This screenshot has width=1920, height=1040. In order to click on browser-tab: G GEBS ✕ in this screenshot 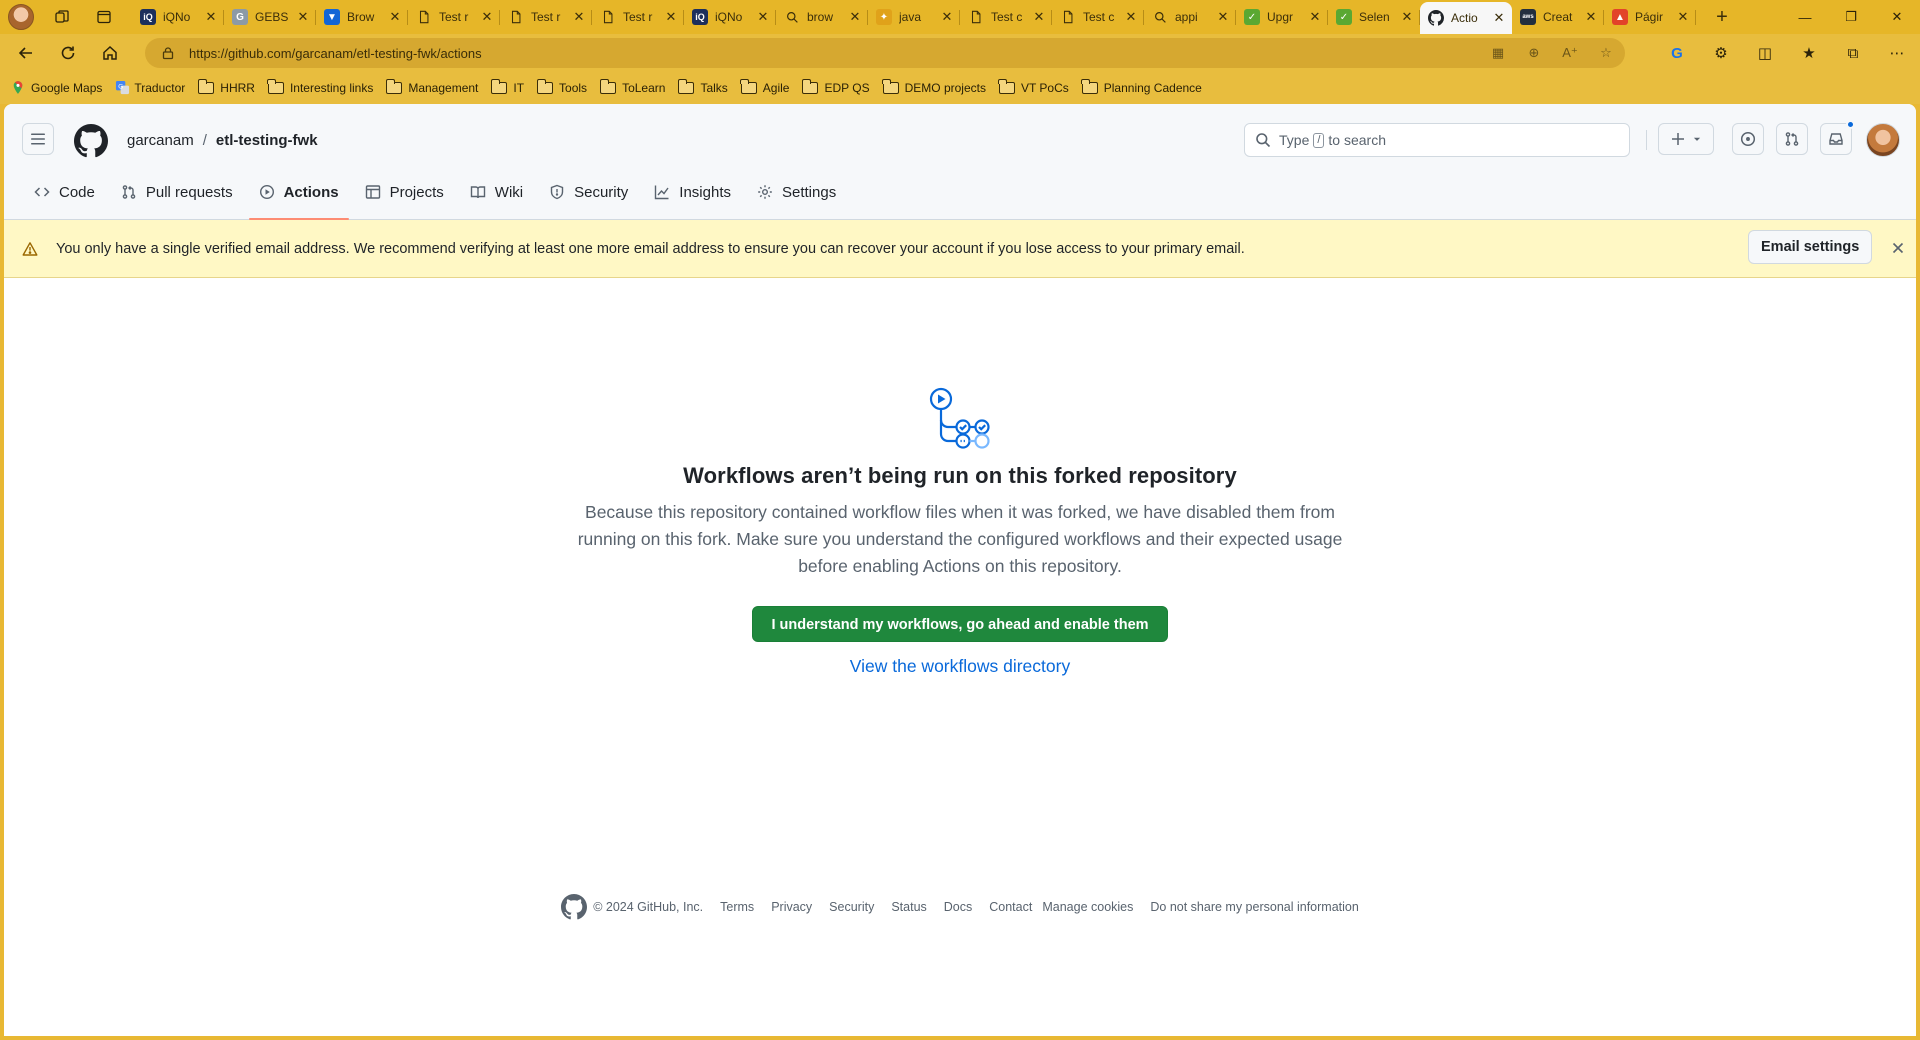, I will do `click(270, 17)`.